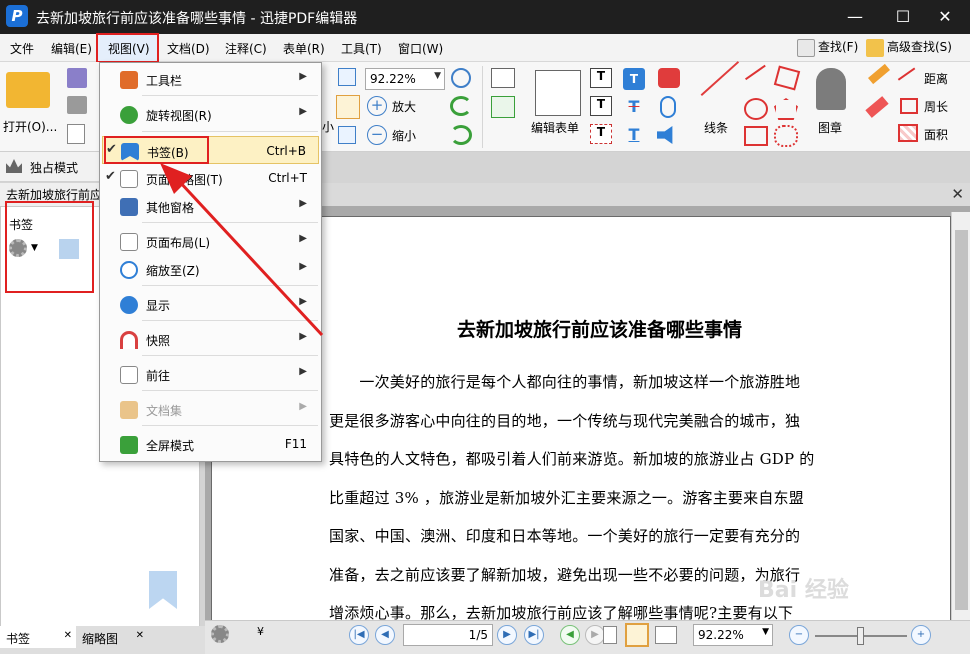 This screenshot has height=654, width=970. I want to click on maximize-button: ☐, so click(903, 17).